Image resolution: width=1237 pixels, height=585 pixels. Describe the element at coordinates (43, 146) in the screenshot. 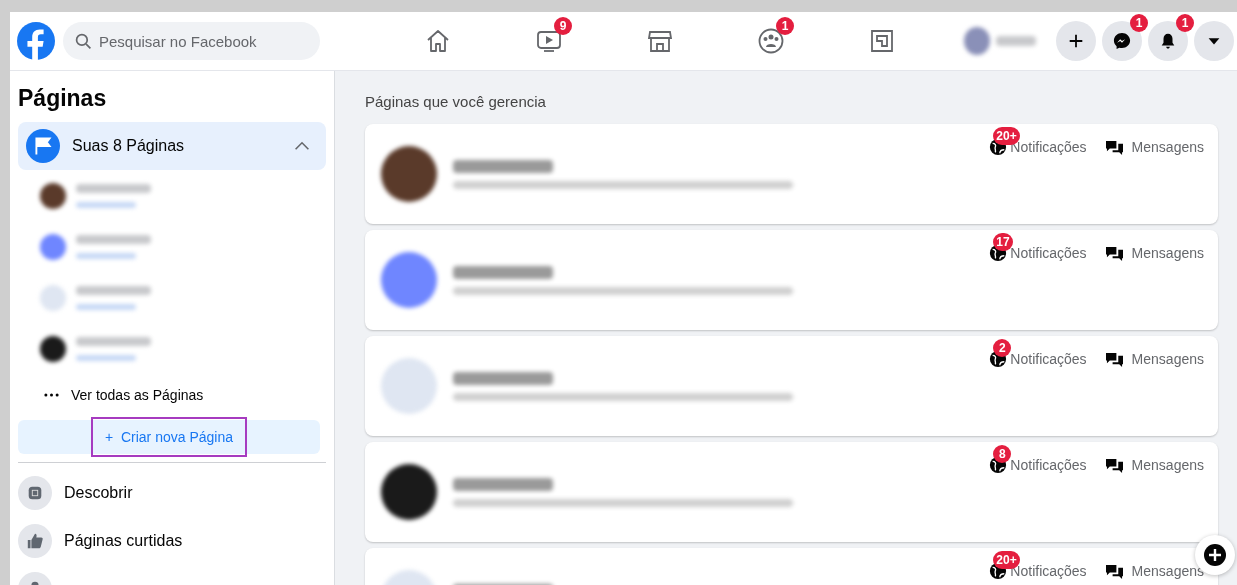

I see `flag-icon` at that location.